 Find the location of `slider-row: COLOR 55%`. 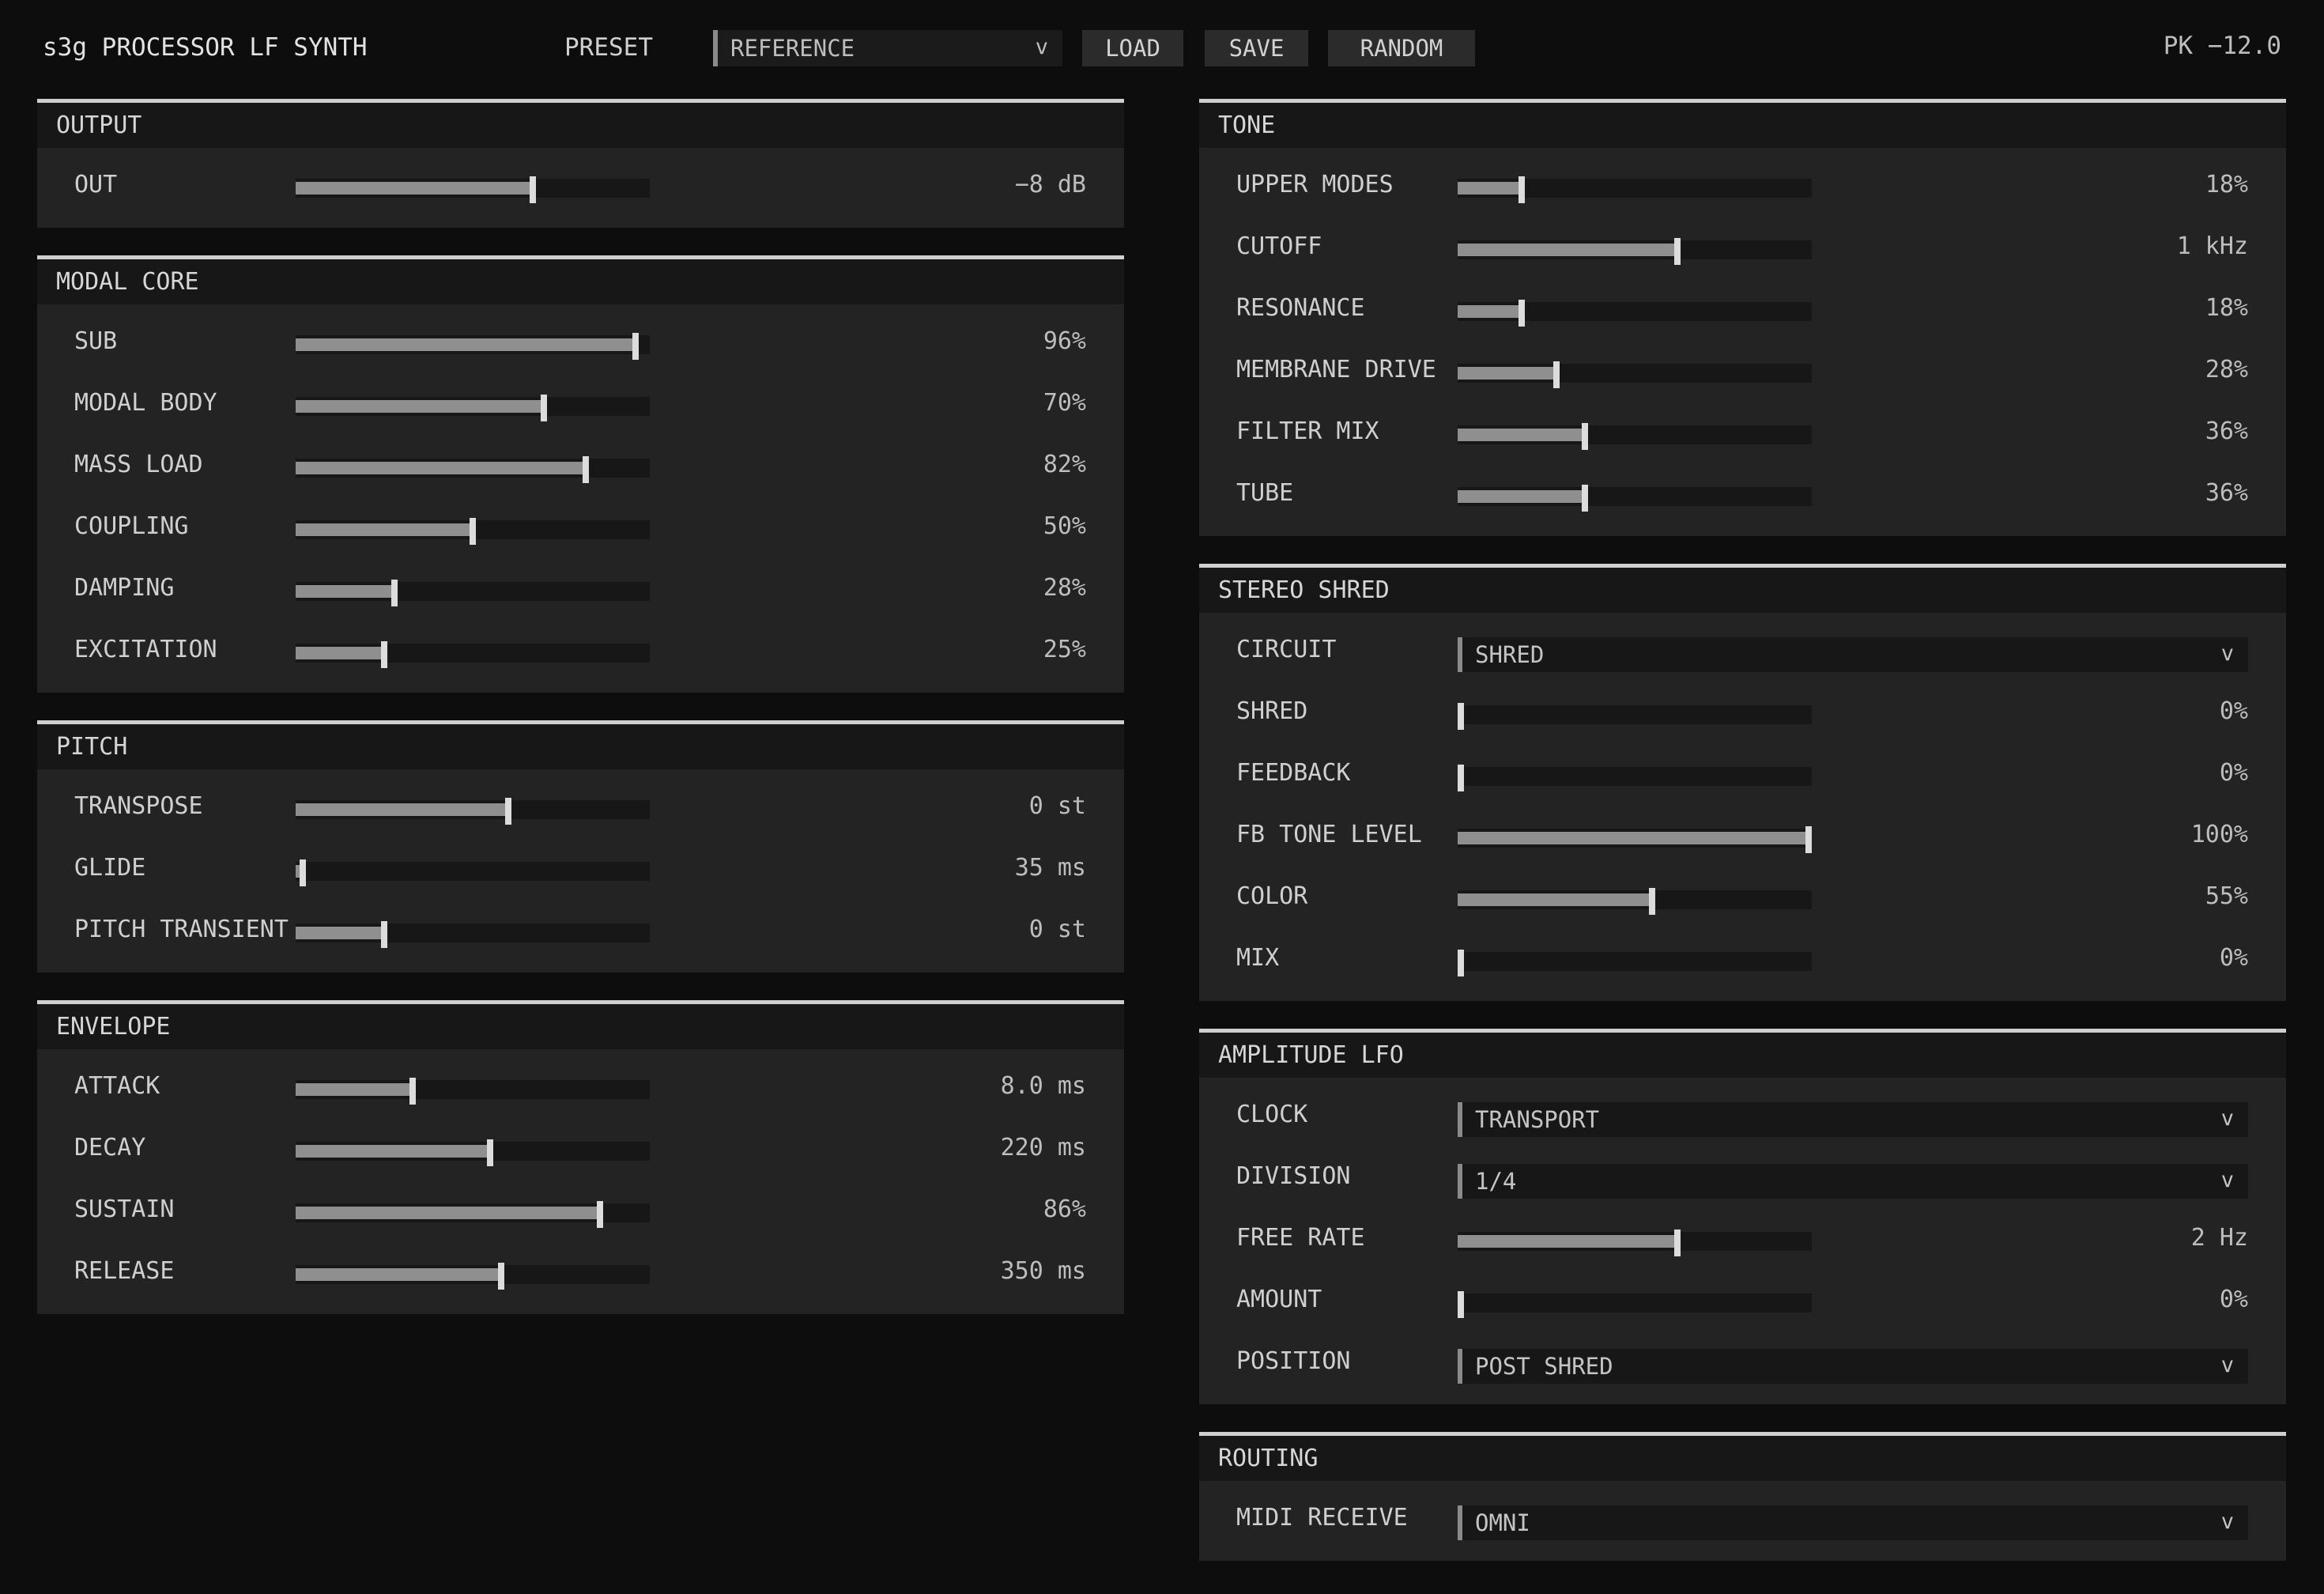

slider-row: COLOR 55% is located at coordinates (1742, 896).